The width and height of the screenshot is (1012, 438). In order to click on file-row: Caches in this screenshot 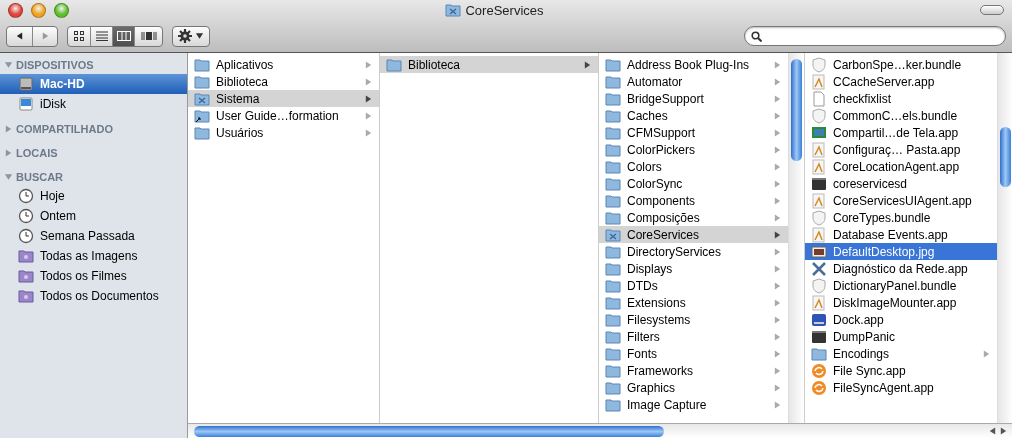, I will do `click(693, 115)`.